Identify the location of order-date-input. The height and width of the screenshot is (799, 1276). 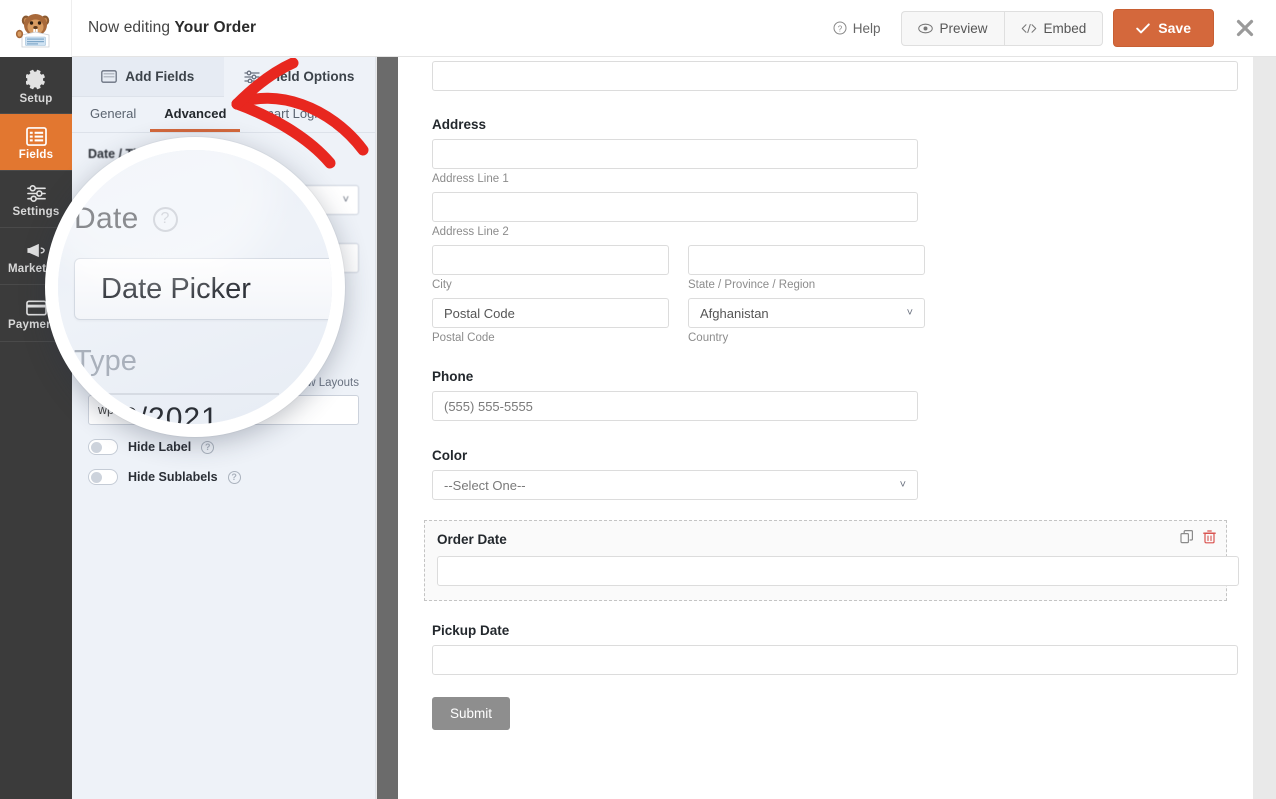
(838, 571).